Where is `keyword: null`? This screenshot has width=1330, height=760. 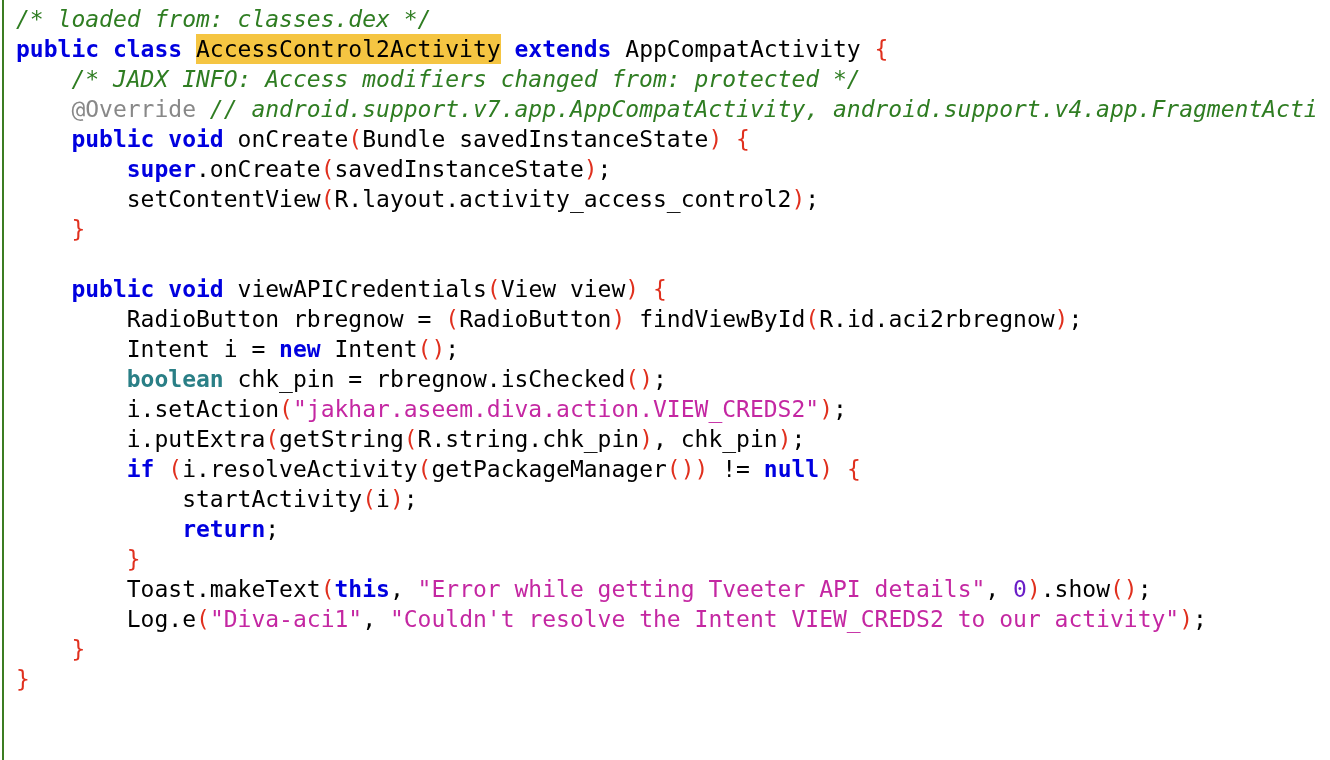 keyword: null is located at coordinates (791, 469).